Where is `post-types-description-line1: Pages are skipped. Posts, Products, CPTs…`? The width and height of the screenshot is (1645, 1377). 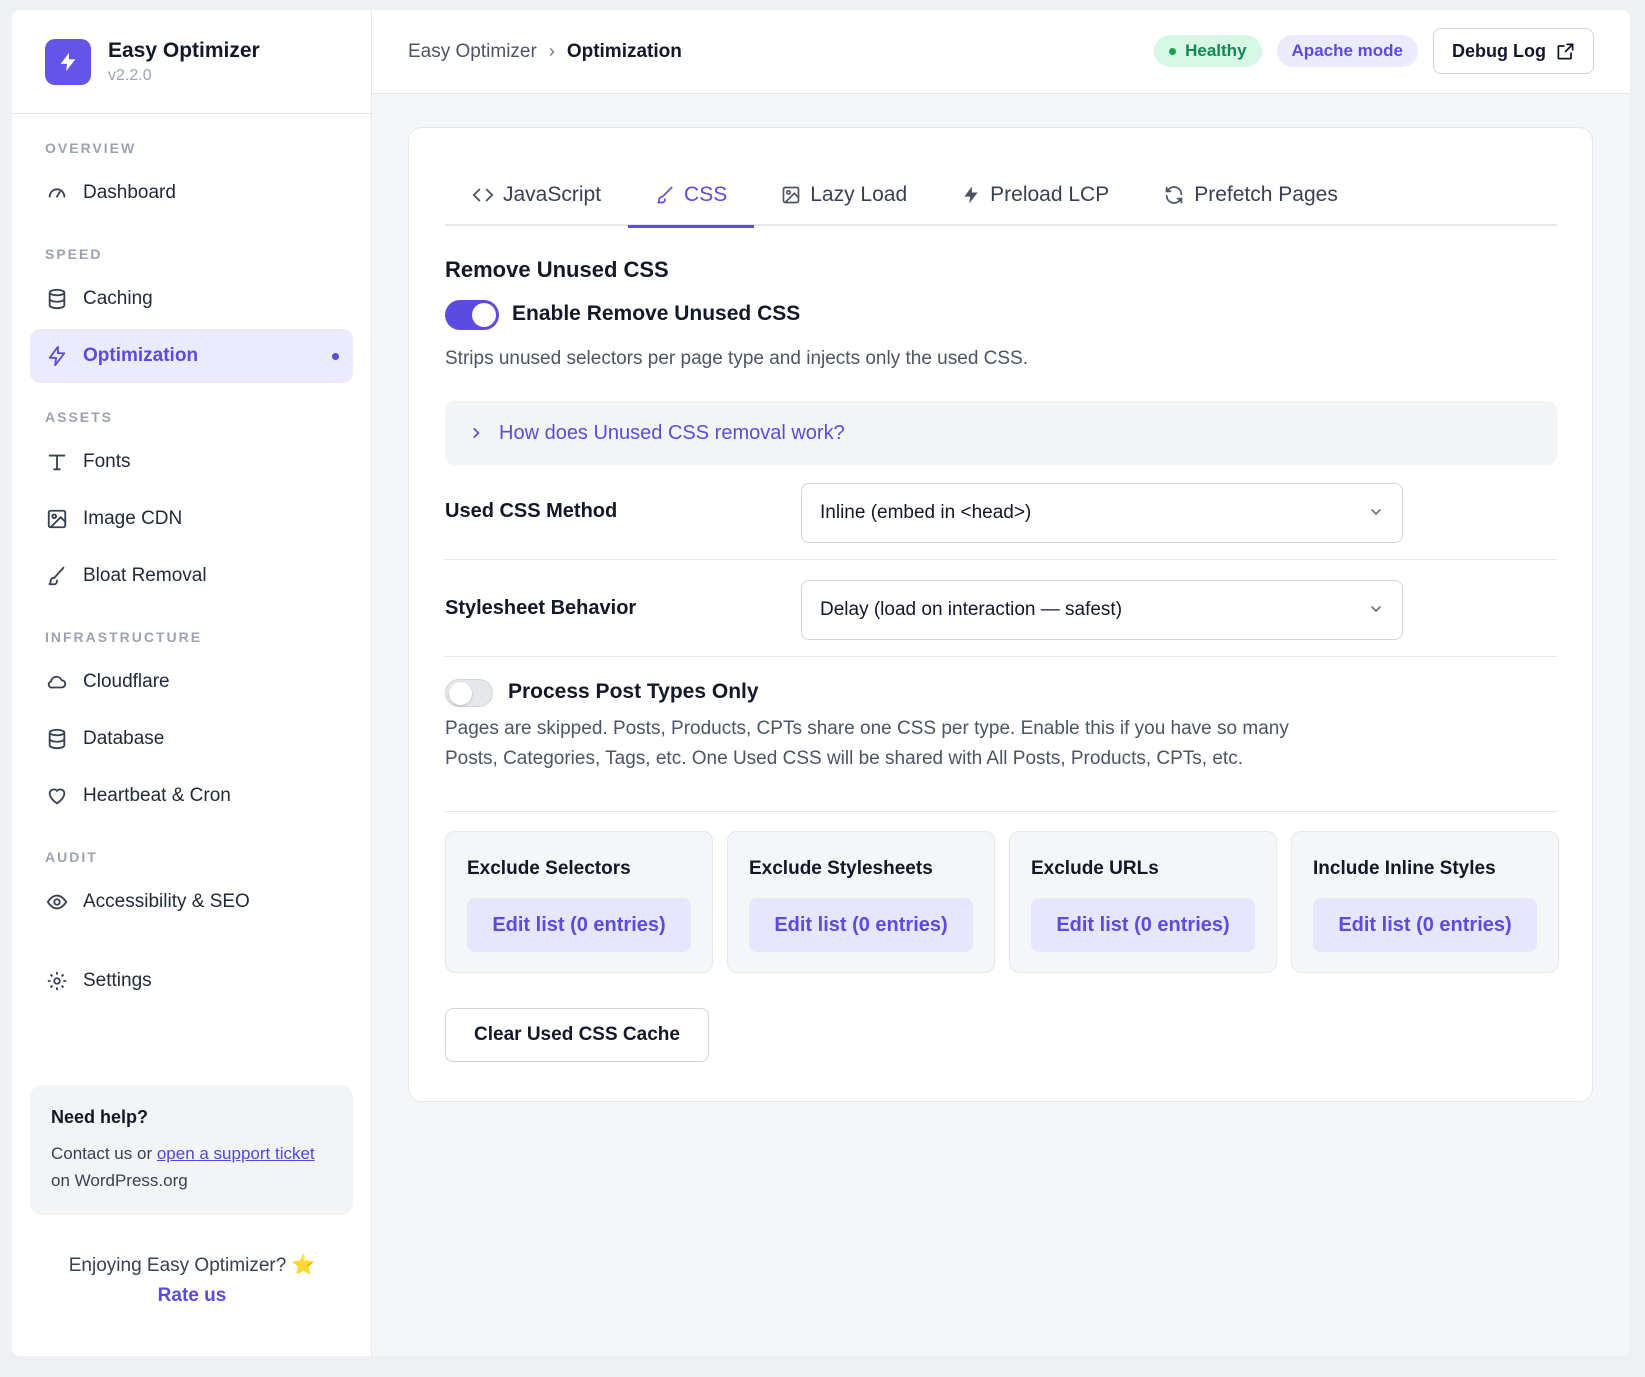
post-types-description-line1: Pages are skipped. Posts, Products, CPTs… is located at coordinates (867, 728).